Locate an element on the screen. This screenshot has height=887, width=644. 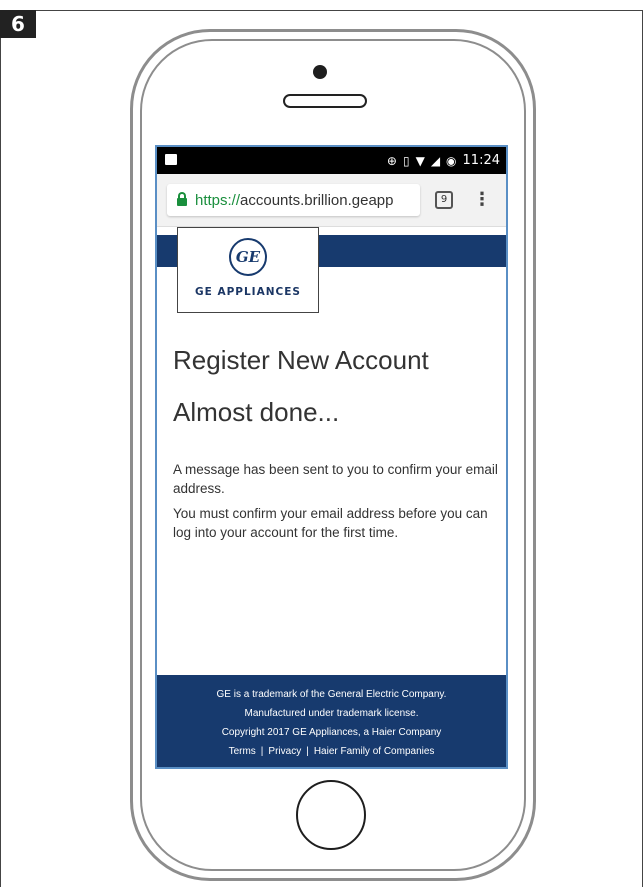
url-field: https://accounts.brillion.geapp is located at coordinates (293, 200).